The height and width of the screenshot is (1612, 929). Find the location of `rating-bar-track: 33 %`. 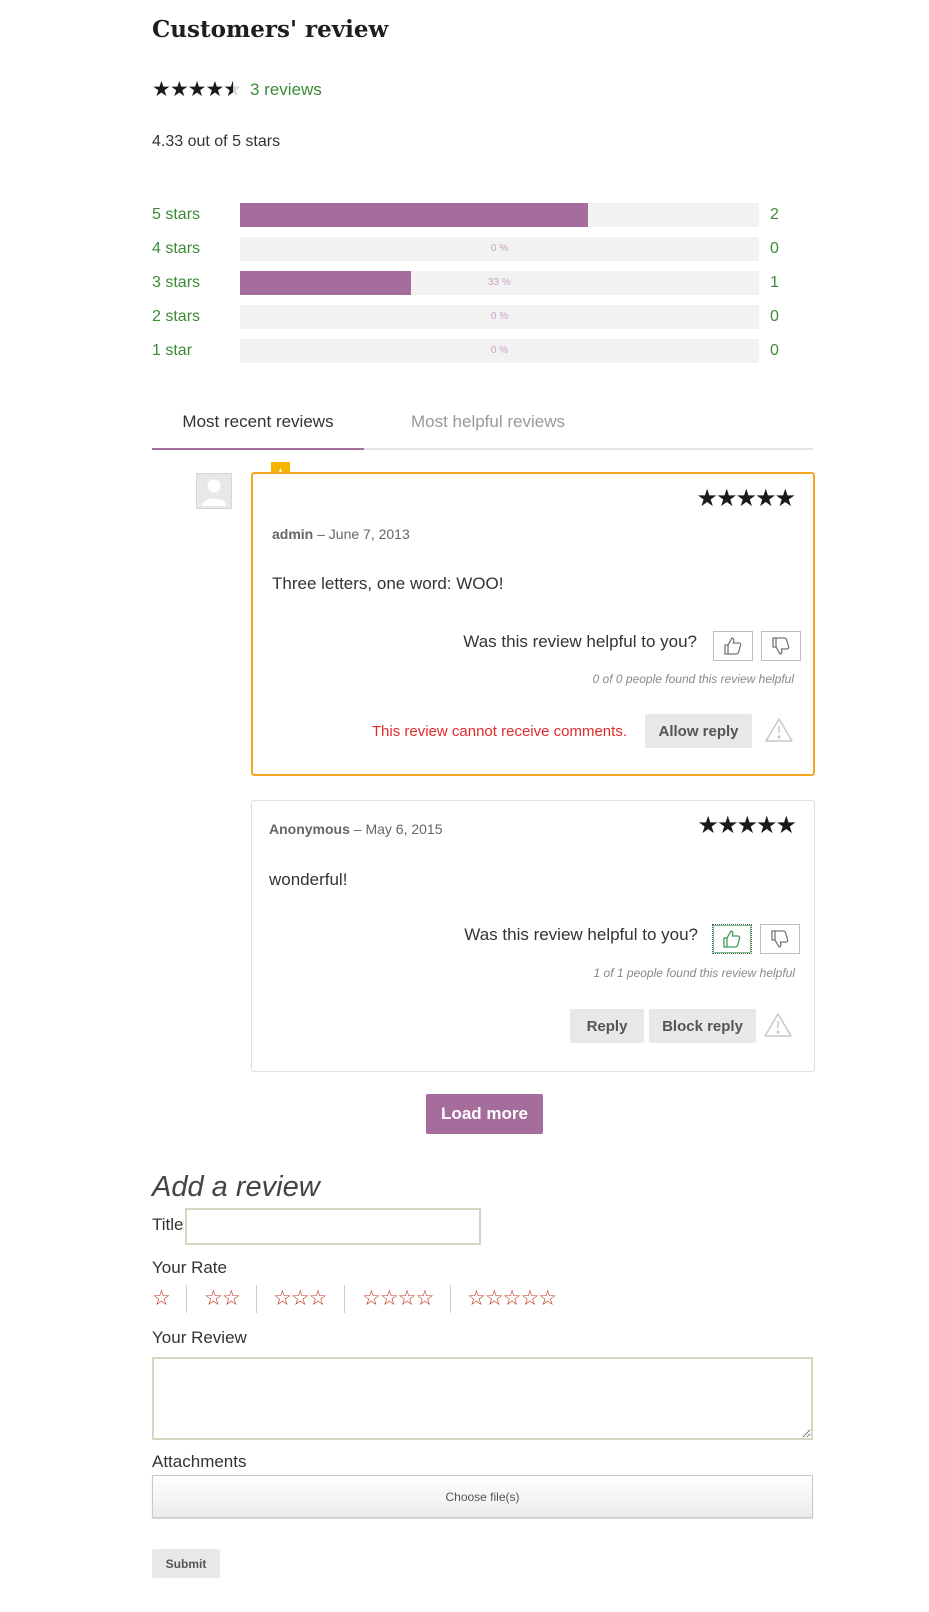

rating-bar-track: 33 % is located at coordinates (499, 283).